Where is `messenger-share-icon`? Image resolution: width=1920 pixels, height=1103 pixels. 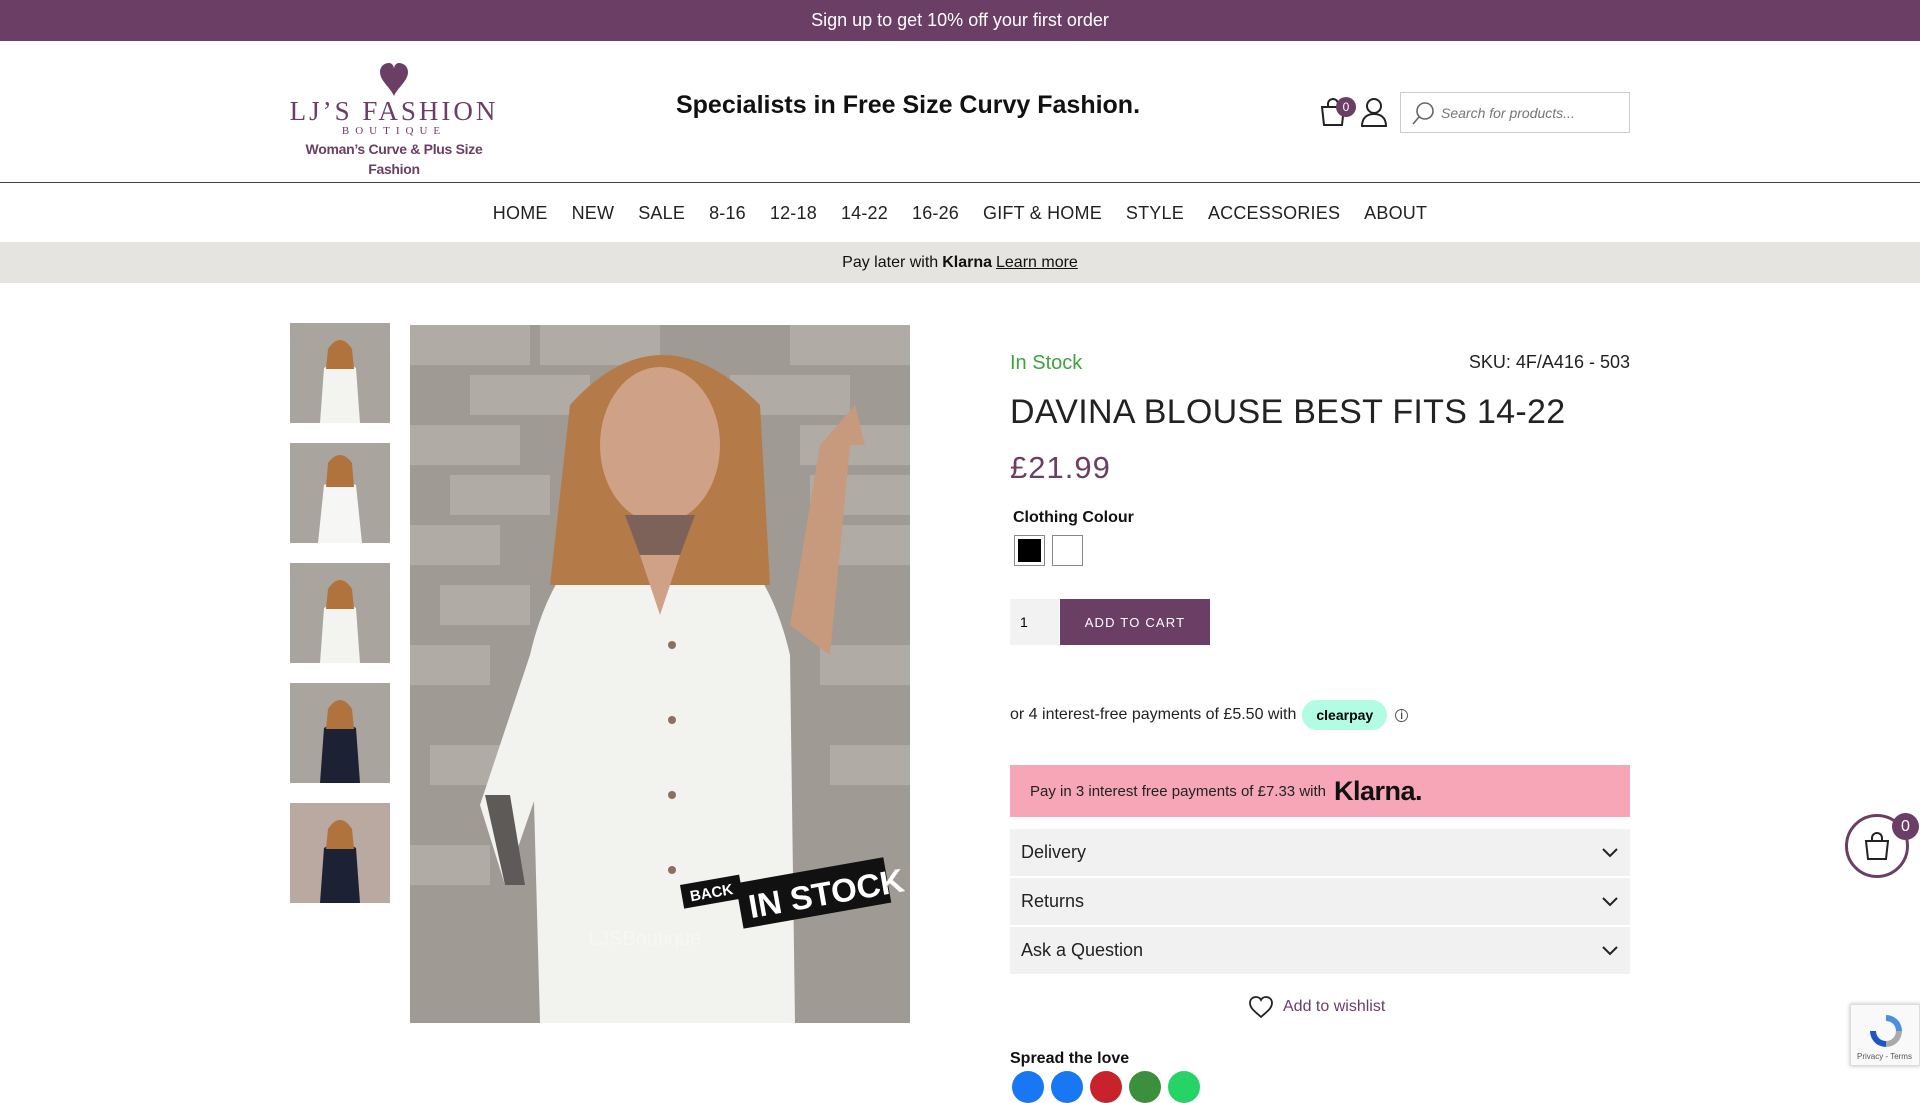 messenger-share-icon is located at coordinates (1067, 1087).